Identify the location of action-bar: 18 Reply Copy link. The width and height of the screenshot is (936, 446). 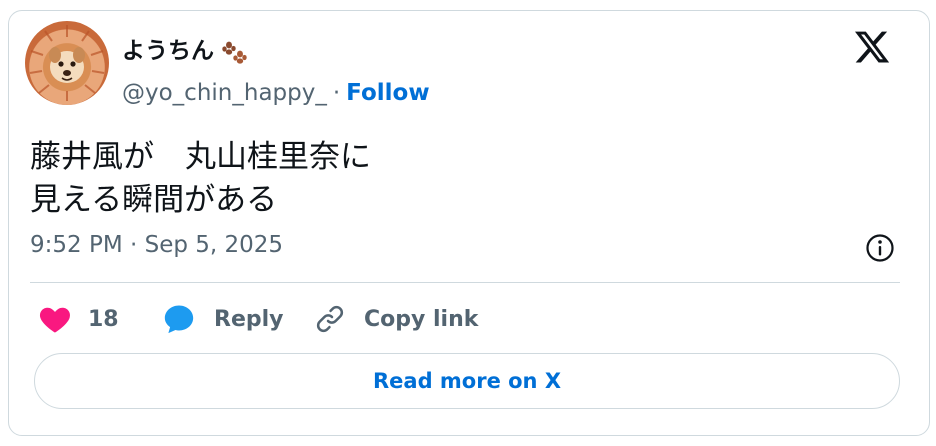
(468, 319).